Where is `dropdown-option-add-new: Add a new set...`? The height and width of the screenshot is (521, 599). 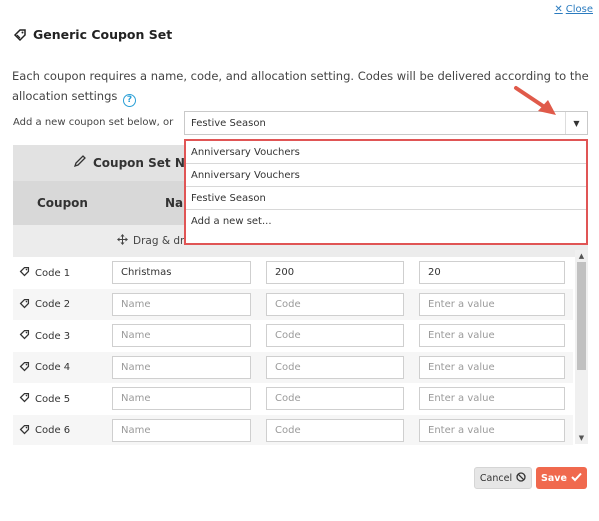
dropdown-option-add-new: Add a new set... is located at coordinates (386, 221).